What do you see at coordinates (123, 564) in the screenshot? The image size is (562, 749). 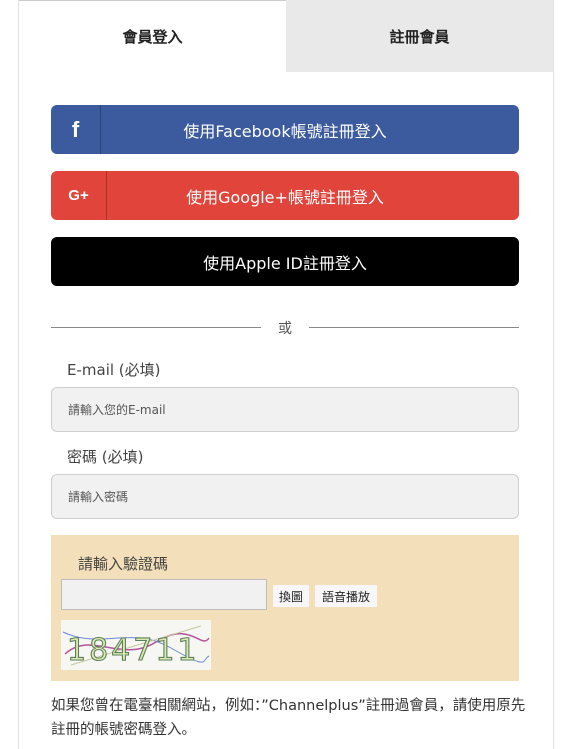 I see `captcha-title: 請輸入驗證碼` at bounding box center [123, 564].